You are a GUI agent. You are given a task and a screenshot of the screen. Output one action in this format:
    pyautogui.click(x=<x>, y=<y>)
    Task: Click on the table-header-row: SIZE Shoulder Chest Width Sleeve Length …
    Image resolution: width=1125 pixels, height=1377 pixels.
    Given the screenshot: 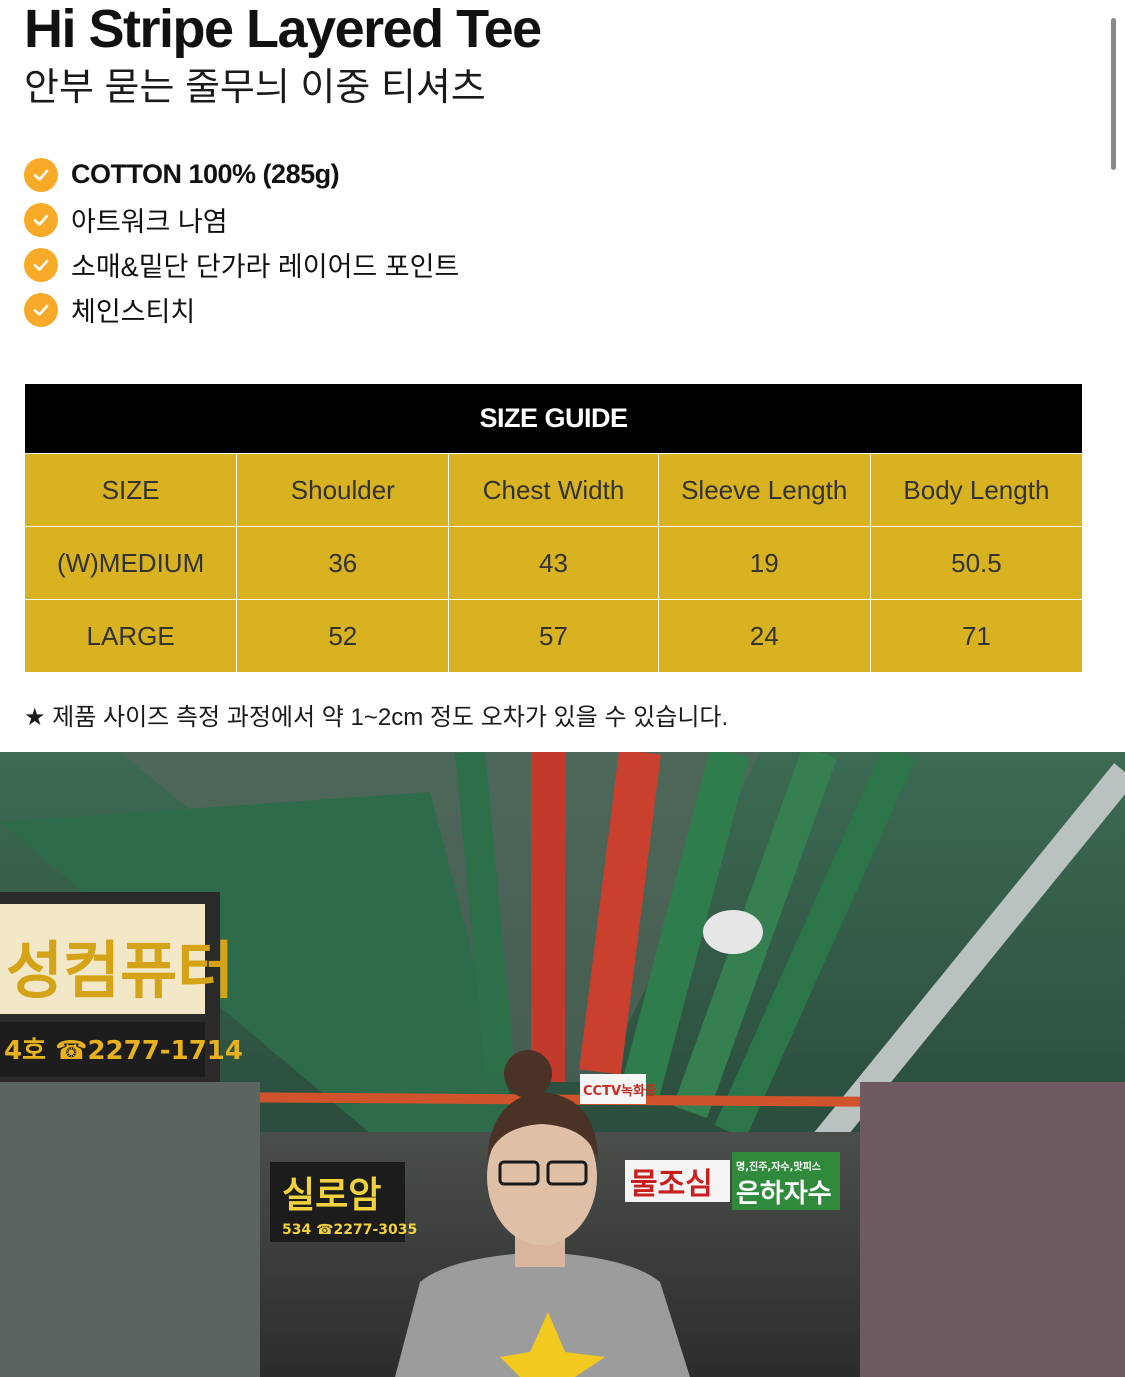 What is the action you would take?
    pyautogui.click(x=553, y=489)
    